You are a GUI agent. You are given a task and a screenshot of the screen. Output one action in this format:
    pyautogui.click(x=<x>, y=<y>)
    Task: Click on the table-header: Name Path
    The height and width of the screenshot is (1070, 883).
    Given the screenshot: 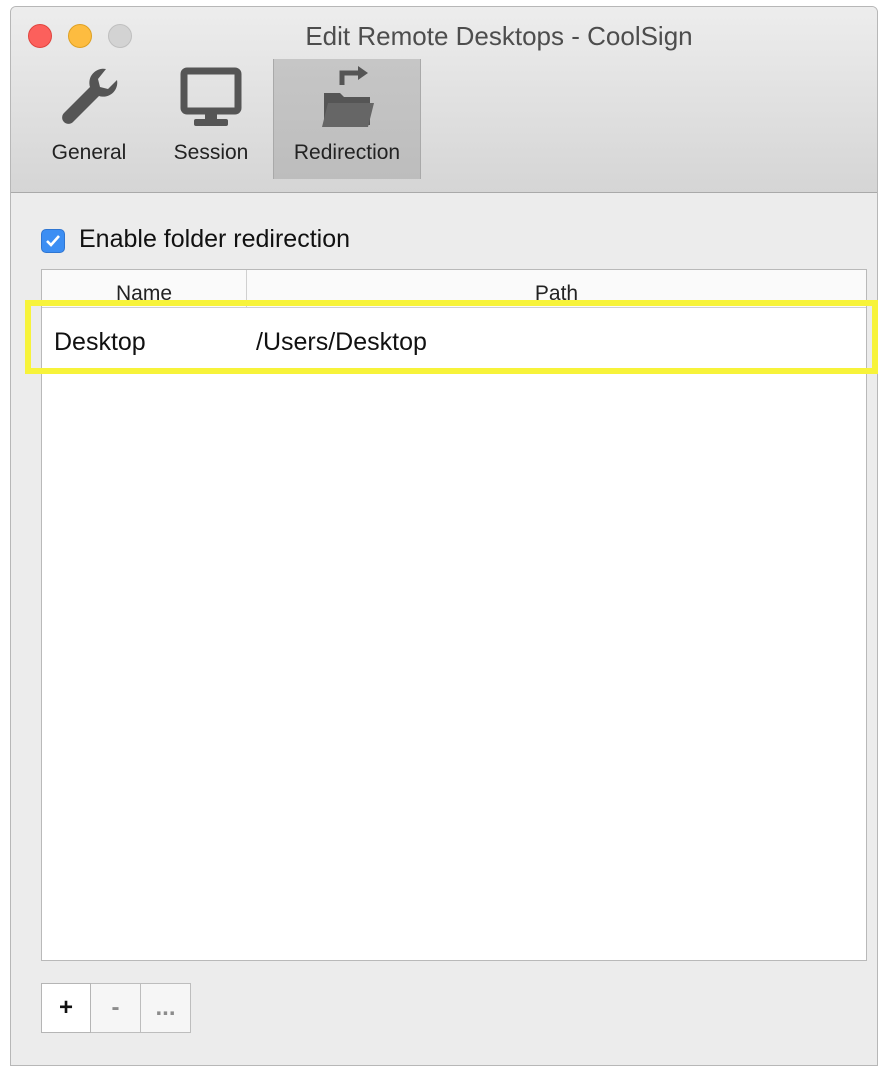 What is the action you would take?
    pyautogui.click(x=454, y=289)
    